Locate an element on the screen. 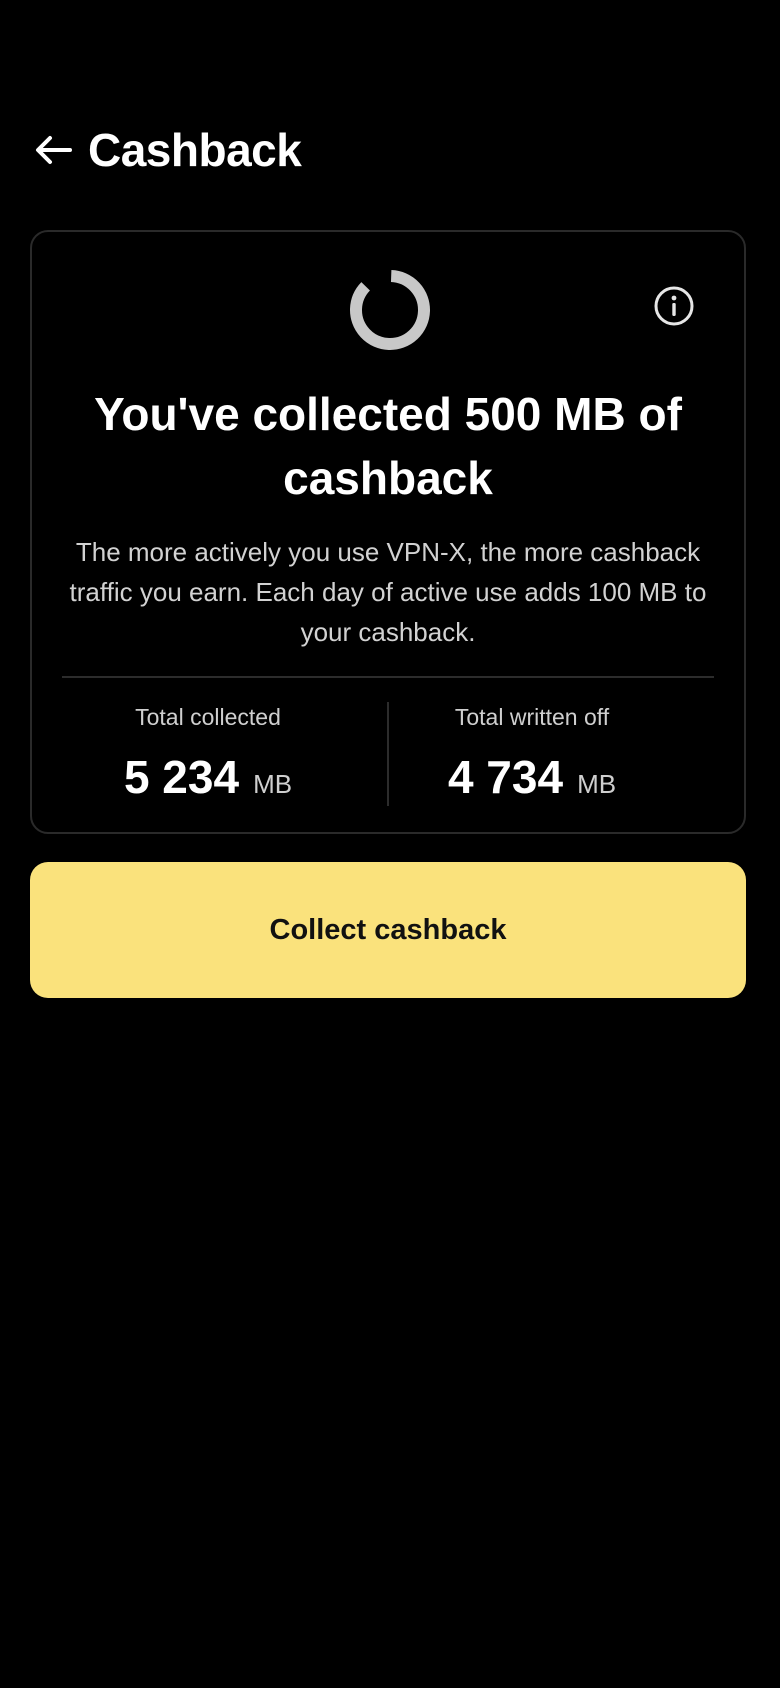 The image size is (780, 1688). card-divider is located at coordinates (388, 677).